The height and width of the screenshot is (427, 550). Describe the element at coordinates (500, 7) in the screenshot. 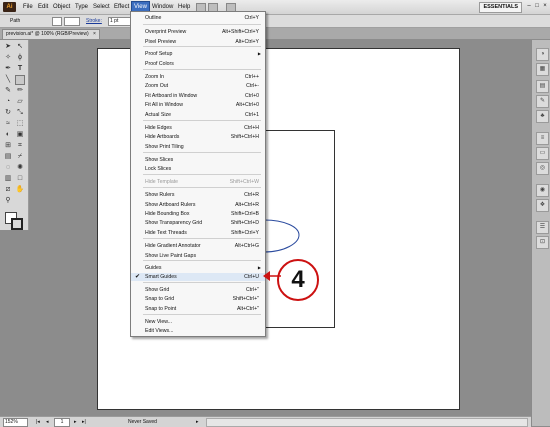

I see `workspace-switcher: ESSENTIALS` at that location.